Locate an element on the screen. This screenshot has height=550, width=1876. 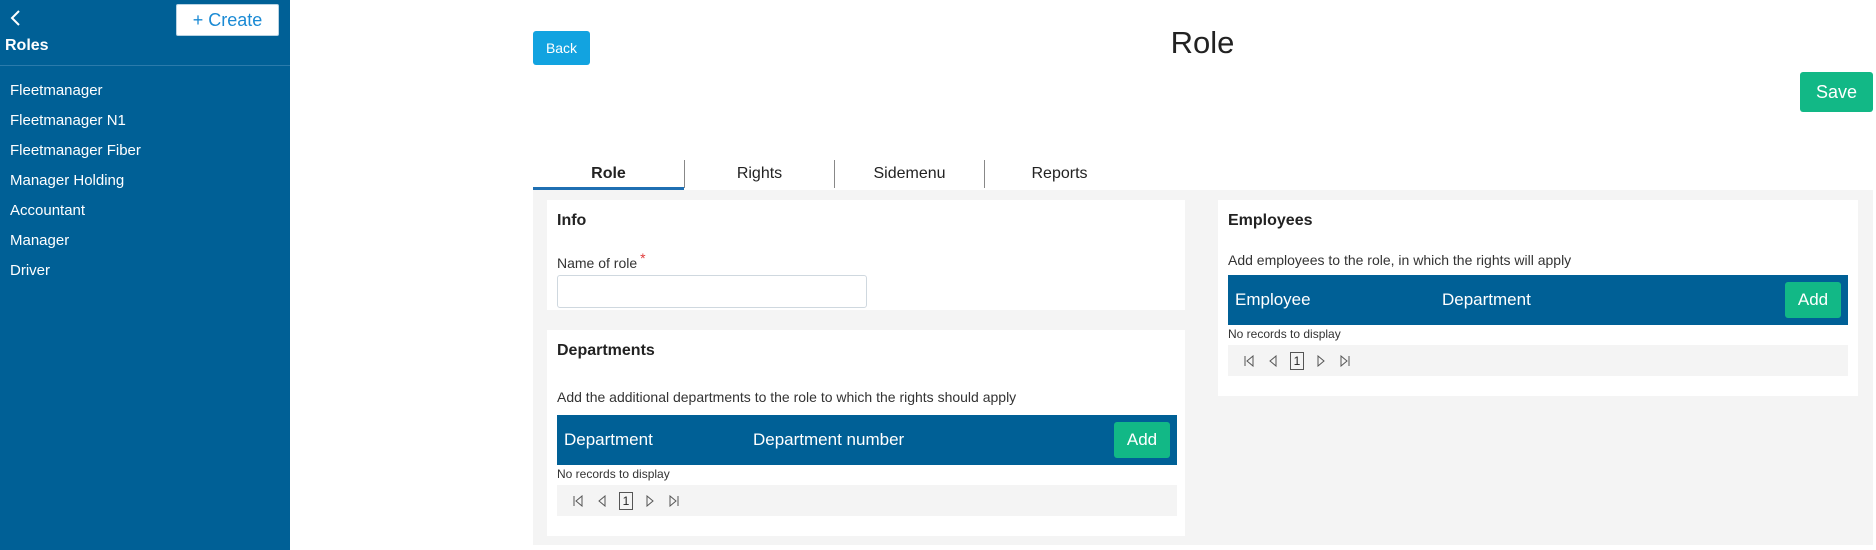
departments-pager: 1 is located at coordinates (867, 500).